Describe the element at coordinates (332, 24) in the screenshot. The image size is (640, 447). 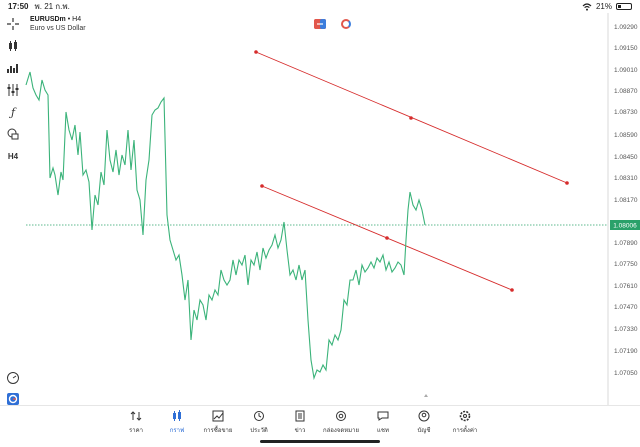
I see `one-click-trading` at that location.